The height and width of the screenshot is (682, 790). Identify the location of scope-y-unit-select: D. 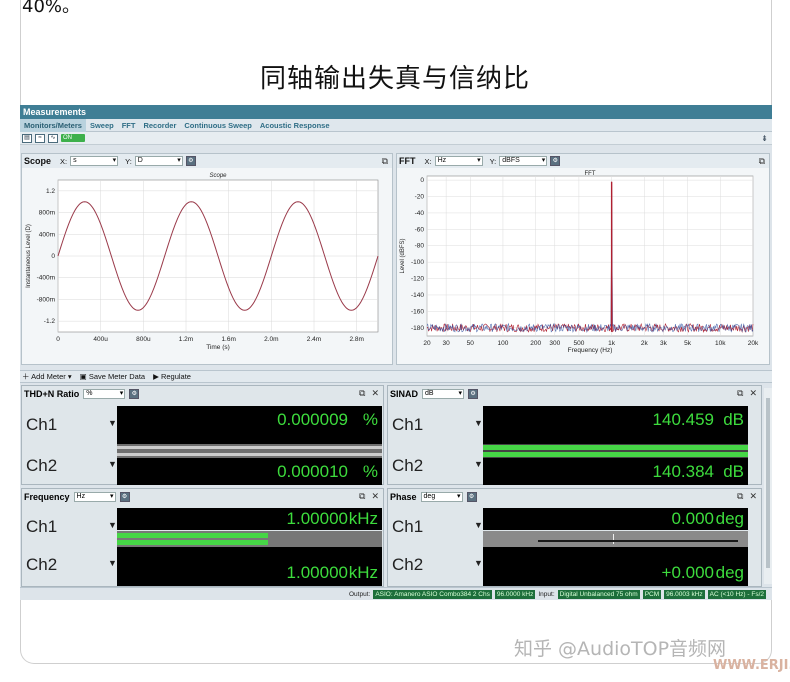
(158, 161).